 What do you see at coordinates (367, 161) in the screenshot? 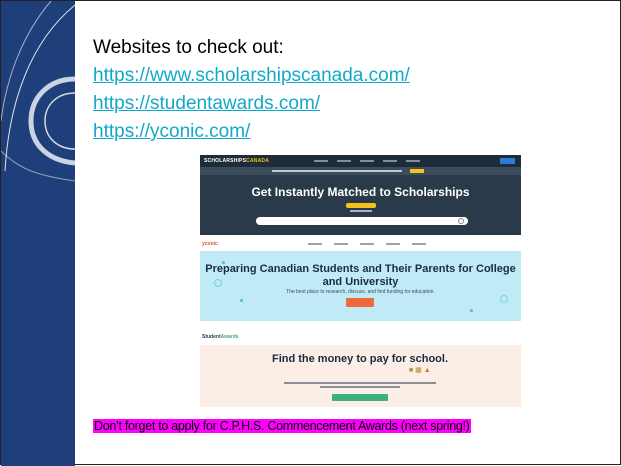
I see `sc-nav-links` at bounding box center [367, 161].